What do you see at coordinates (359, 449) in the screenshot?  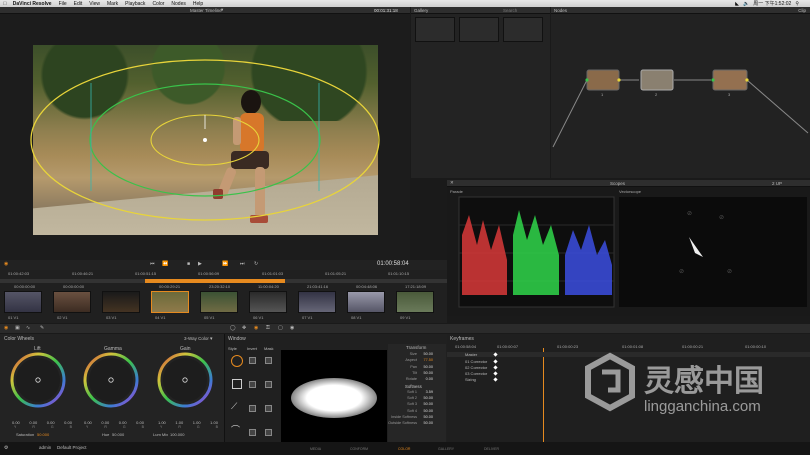 I see `page-conform: CONFORM` at bounding box center [359, 449].